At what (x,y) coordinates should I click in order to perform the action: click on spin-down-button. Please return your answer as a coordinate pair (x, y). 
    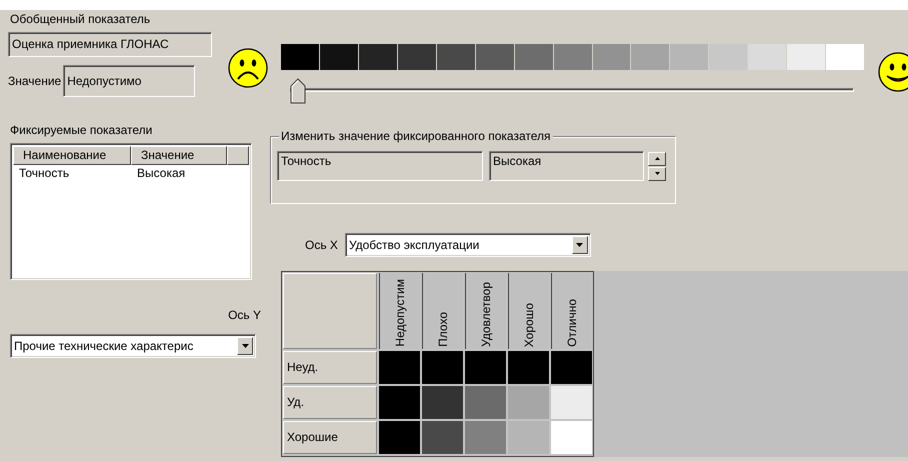
    Looking at the image, I should click on (657, 173).